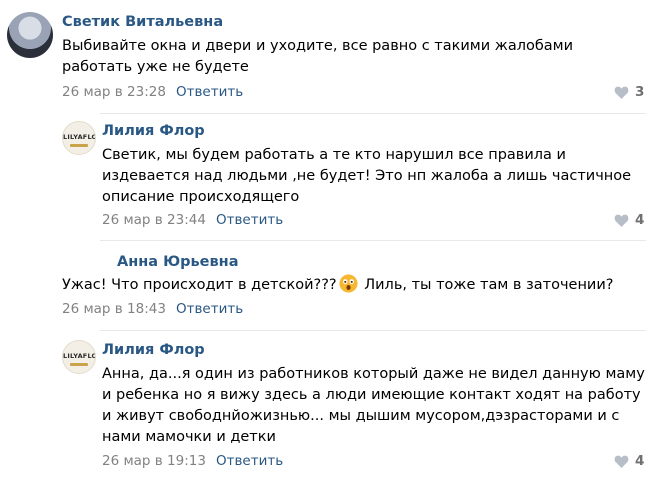  I want to click on comment-meta: 26 мар в 23:28 Ответить, so click(152, 92).